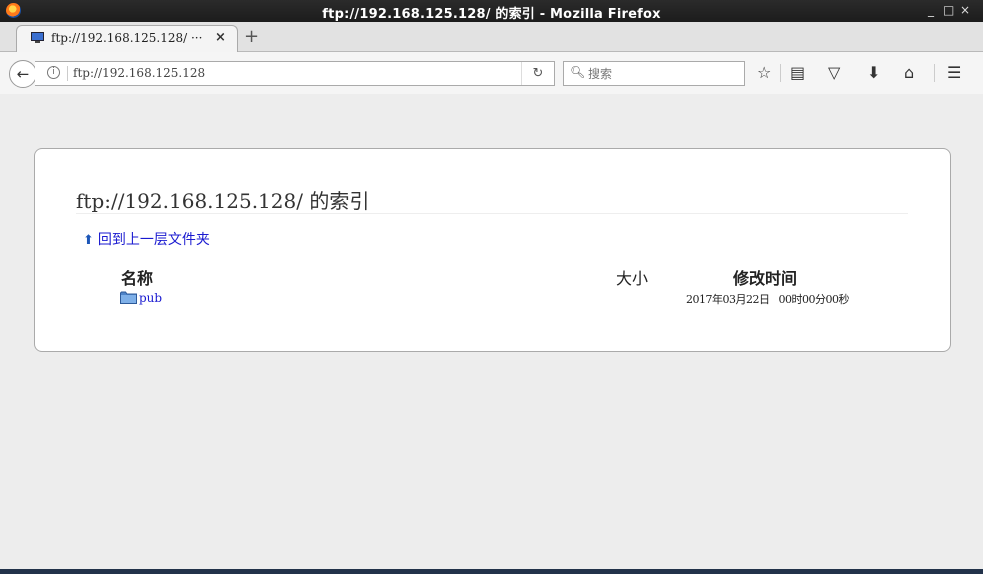 The width and height of the screenshot is (983, 574). I want to click on menu-icon: ☰, so click(954, 72).